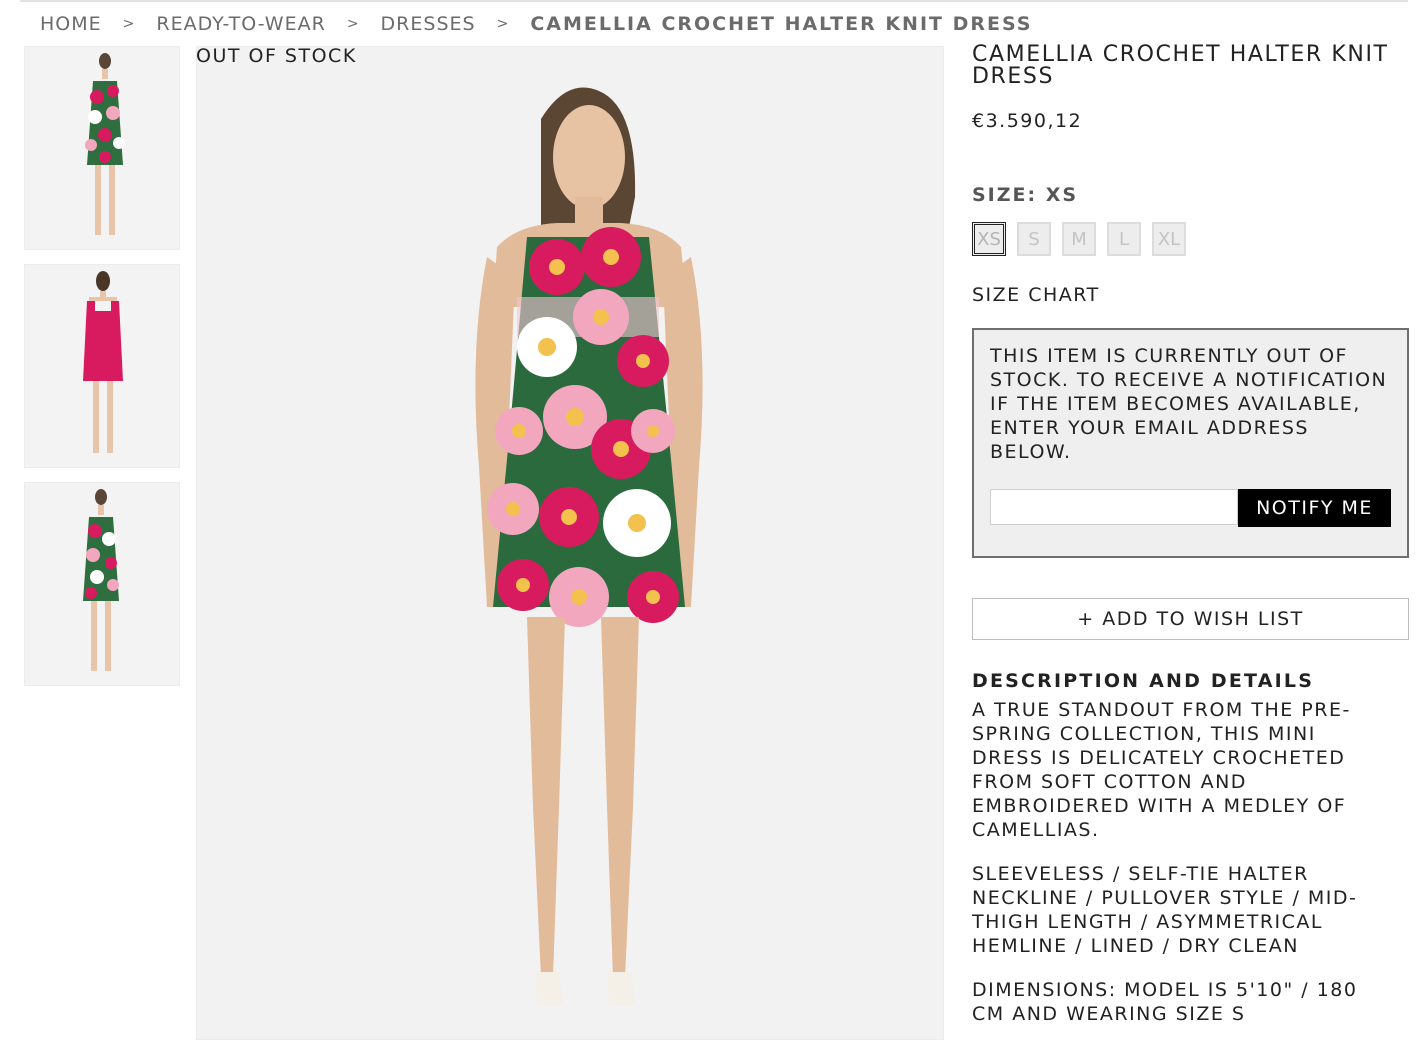 Image resolution: width=1428 pixels, height=1050 pixels. I want to click on size-option-s: S, so click(1034, 239).